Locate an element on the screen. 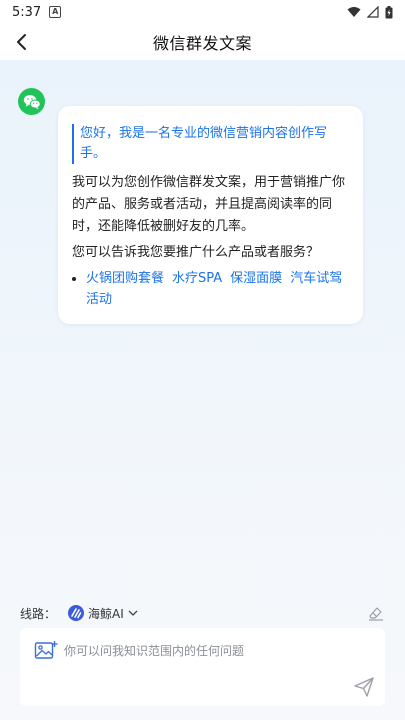 The height and width of the screenshot is (720, 405). eraser-icon is located at coordinates (376, 613).